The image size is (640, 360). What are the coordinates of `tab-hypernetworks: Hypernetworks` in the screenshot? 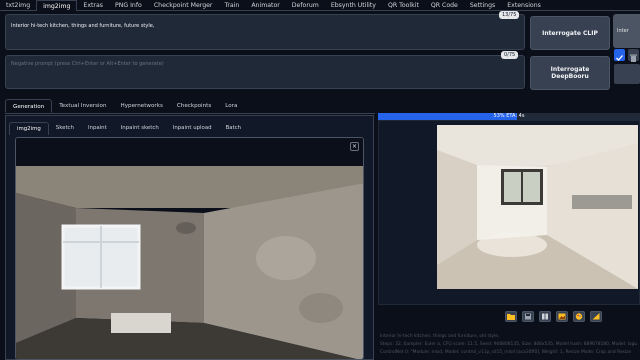 It's located at (142, 106).